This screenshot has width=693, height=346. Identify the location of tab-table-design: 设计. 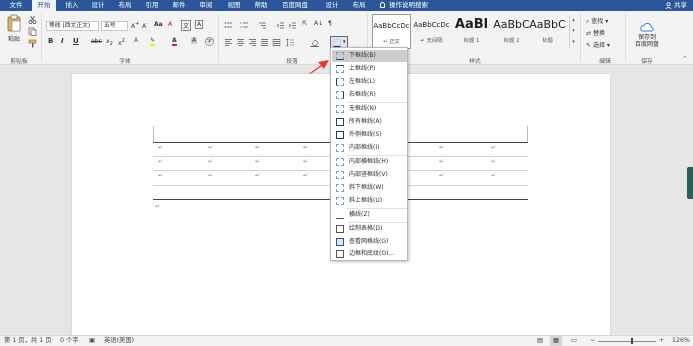
(332, 5).